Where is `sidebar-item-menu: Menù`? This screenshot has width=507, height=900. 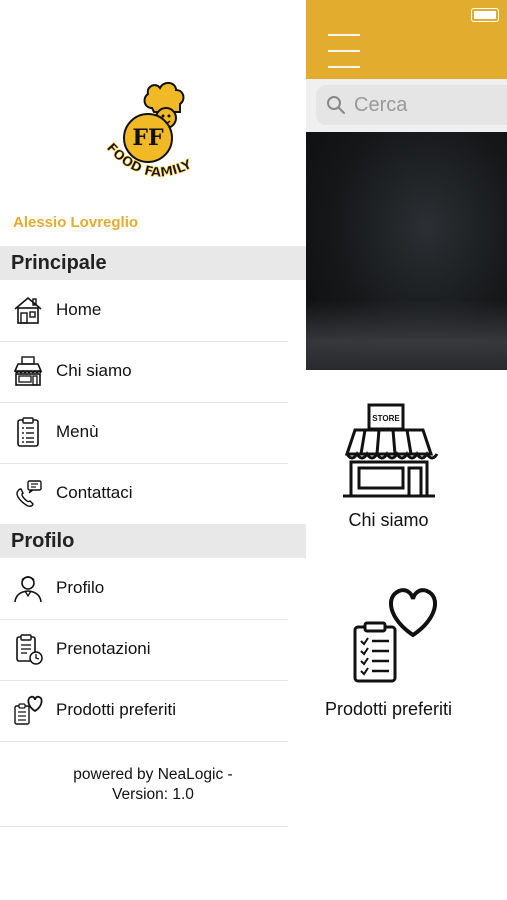
sidebar-item-menu: Menù is located at coordinates (144, 433).